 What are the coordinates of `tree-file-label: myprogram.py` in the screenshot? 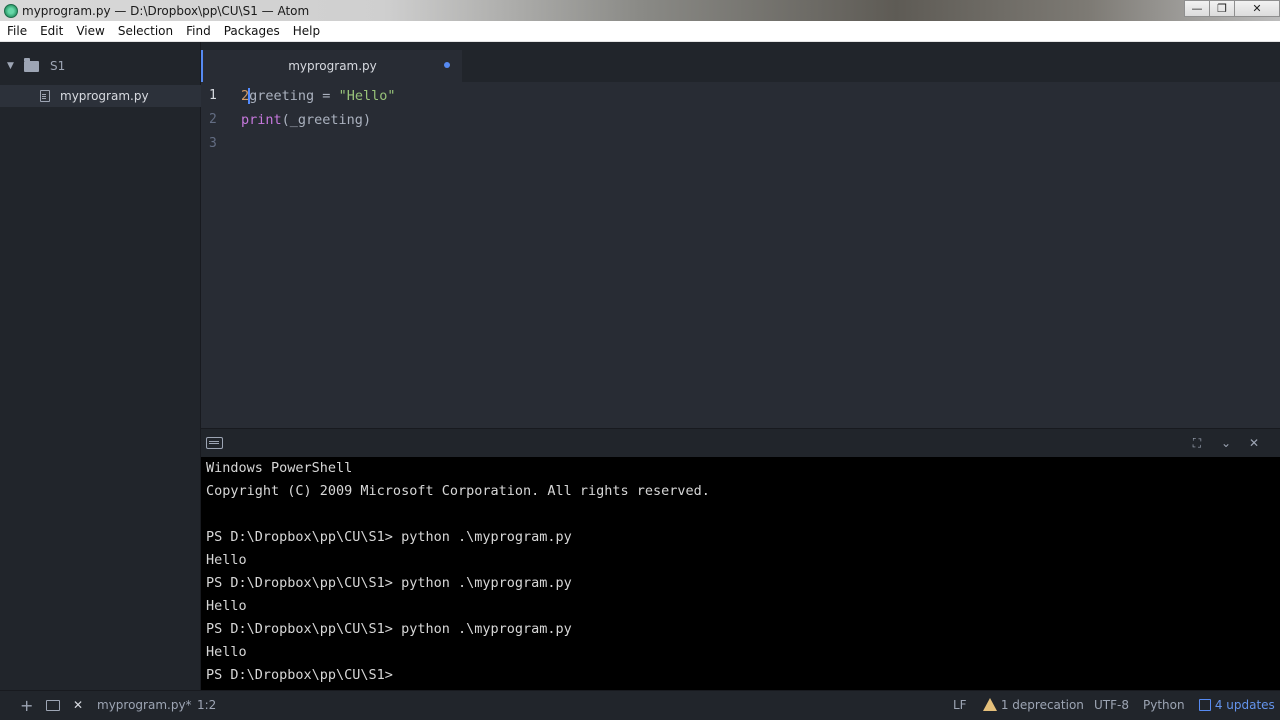 It's located at (104, 96).